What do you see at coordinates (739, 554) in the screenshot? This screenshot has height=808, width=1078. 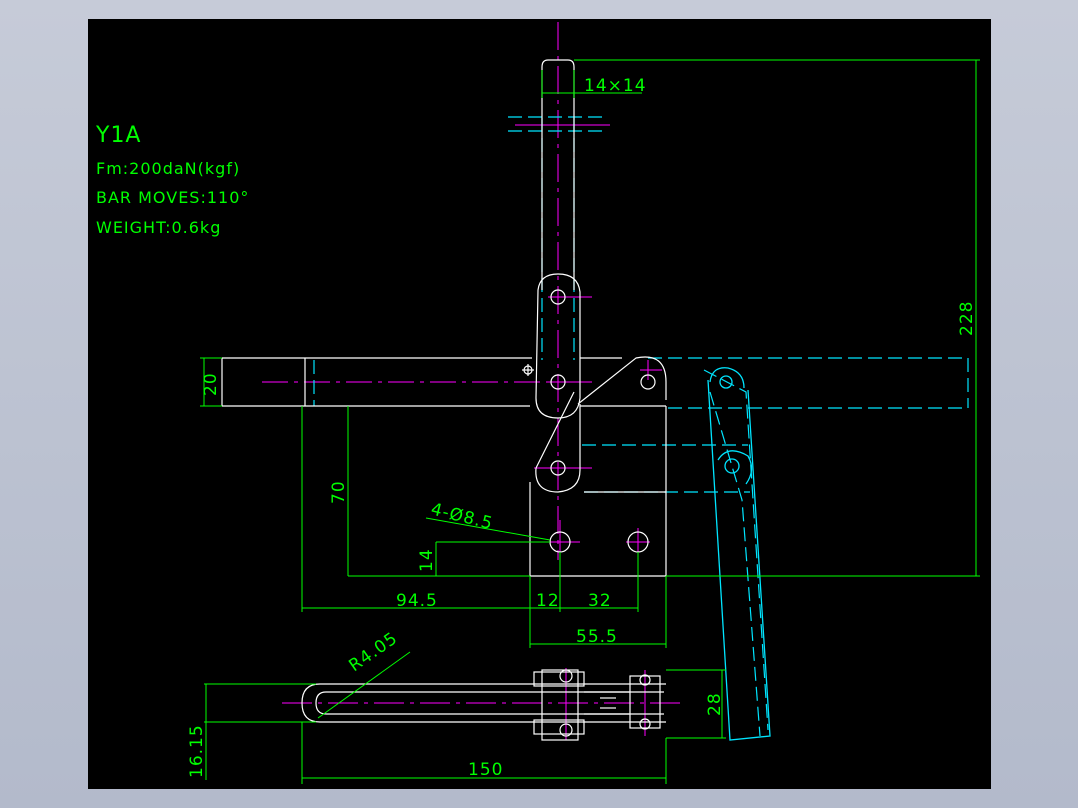 I see `handle-outline` at bounding box center [739, 554].